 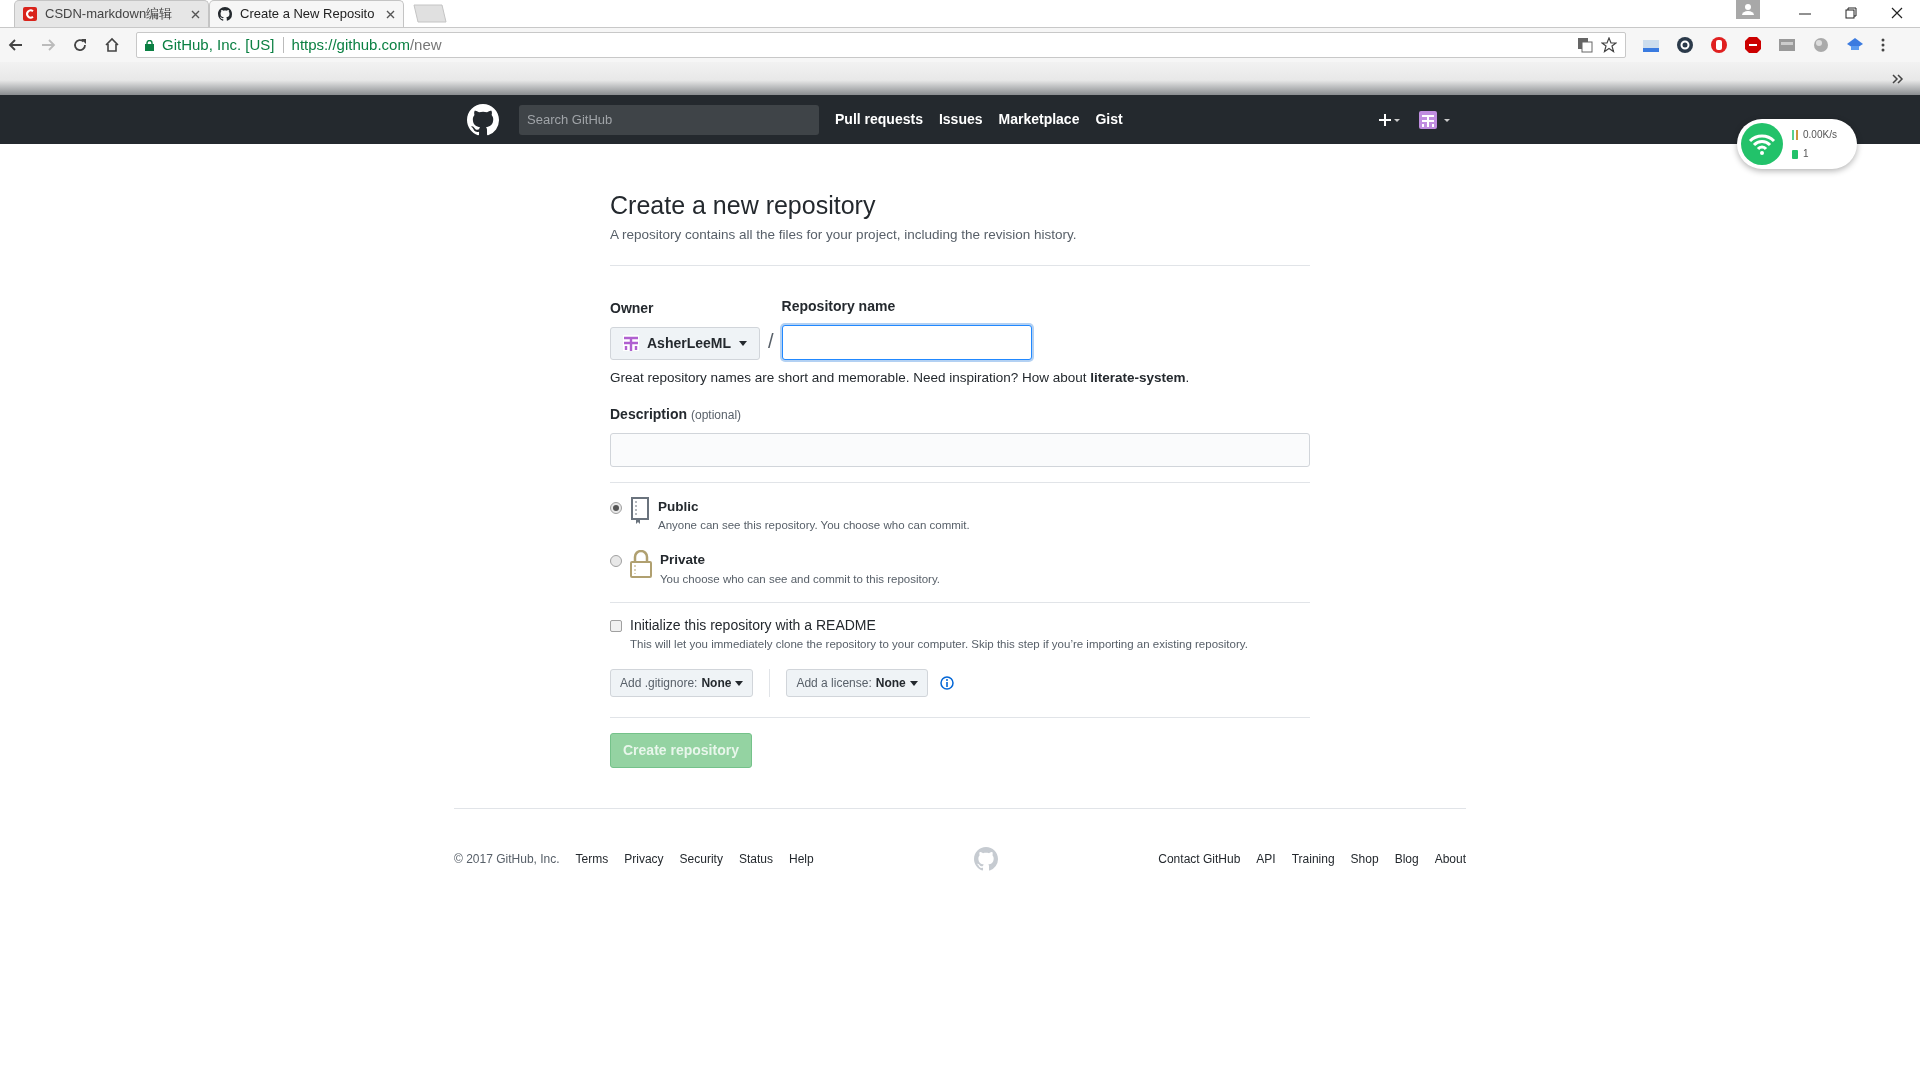 What do you see at coordinates (801, 859) in the screenshot?
I see `footer-link: Help` at bounding box center [801, 859].